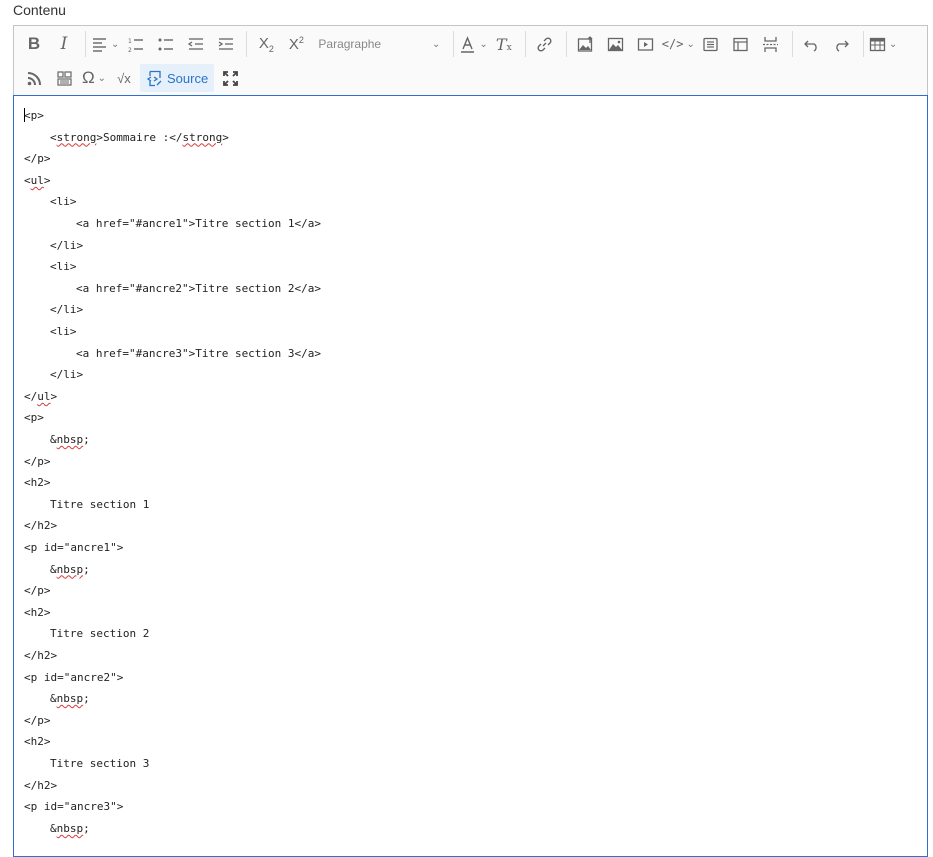 Image resolution: width=933 pixels, height=857 pixels. I want to click on fullscreen-button, so click(230, 78).